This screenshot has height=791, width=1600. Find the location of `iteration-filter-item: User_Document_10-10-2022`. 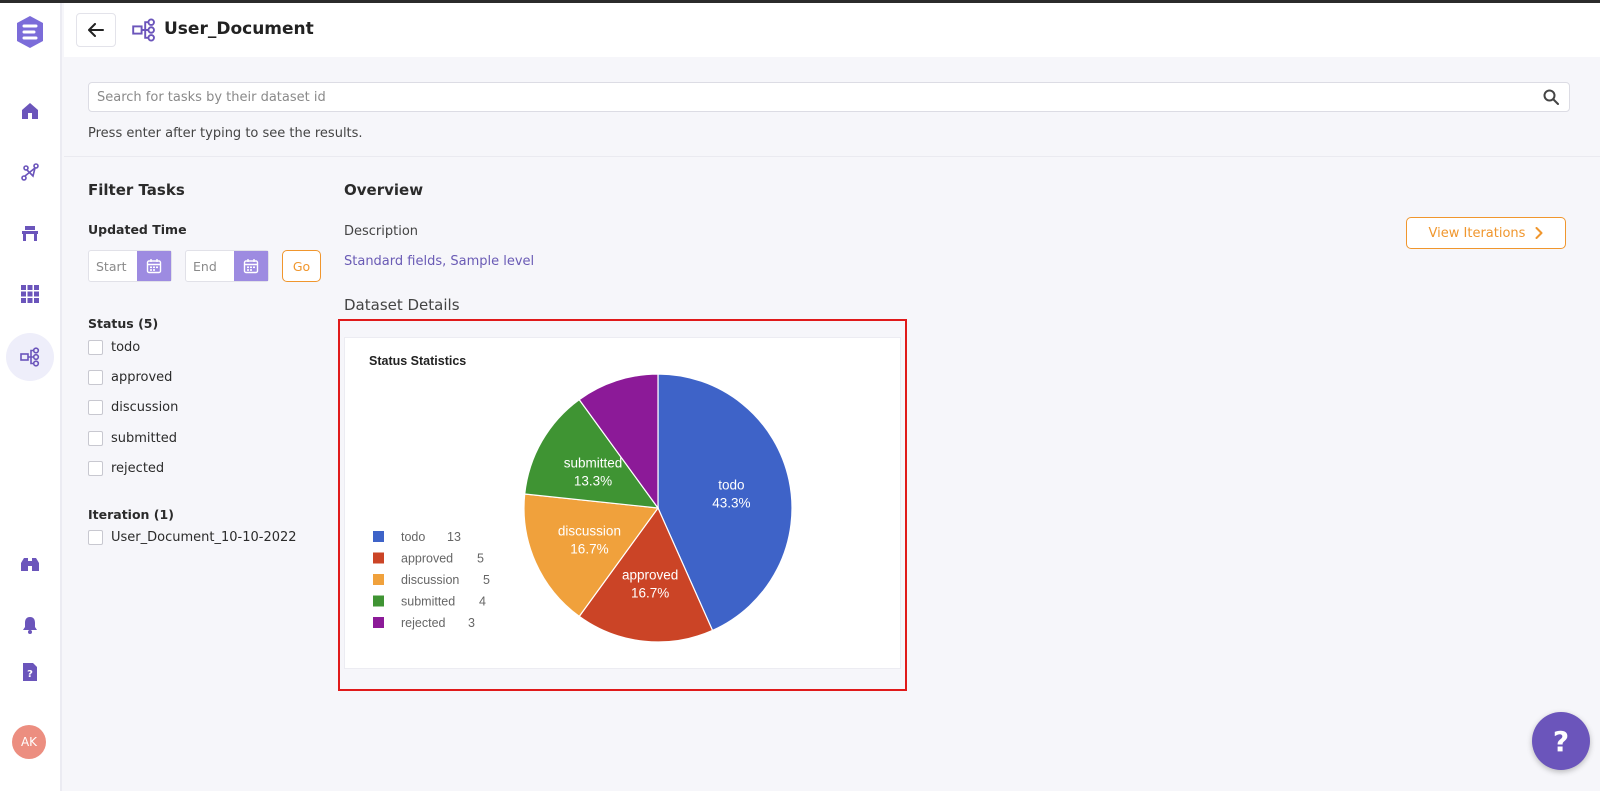

iteration-filter-item: User_Document_10-10-2022 is located at coordinates (192, 537).